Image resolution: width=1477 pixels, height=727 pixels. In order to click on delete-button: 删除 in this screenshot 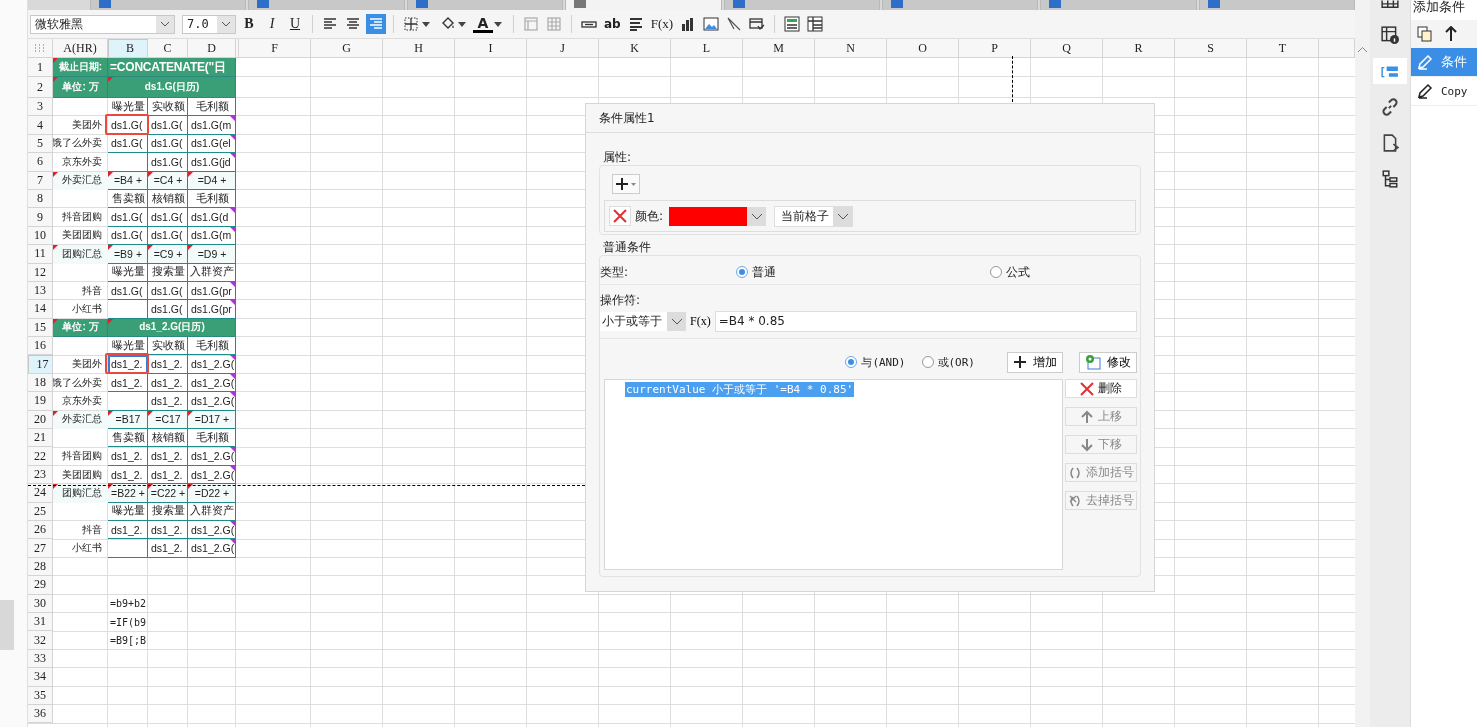, I will do `click(1101, 388)`.